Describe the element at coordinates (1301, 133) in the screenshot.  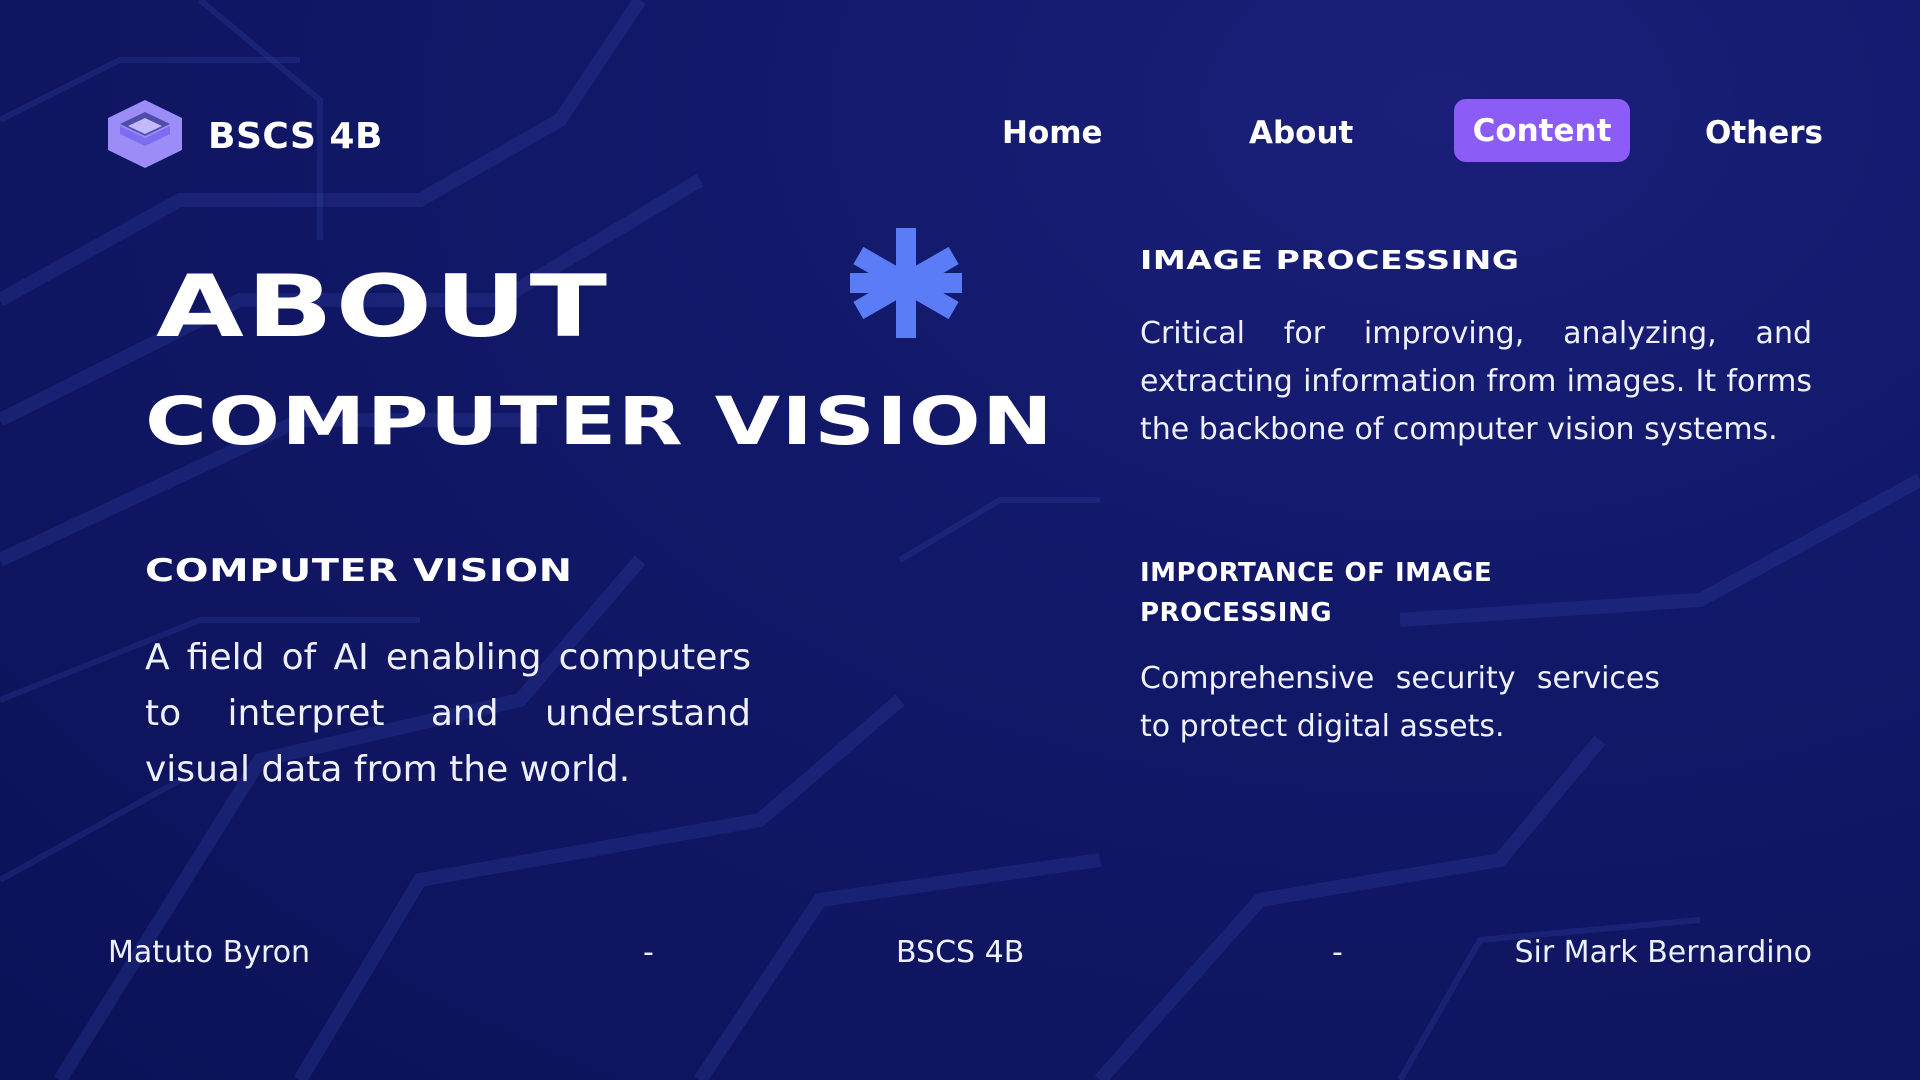
I see `nav-about: About` at that location.